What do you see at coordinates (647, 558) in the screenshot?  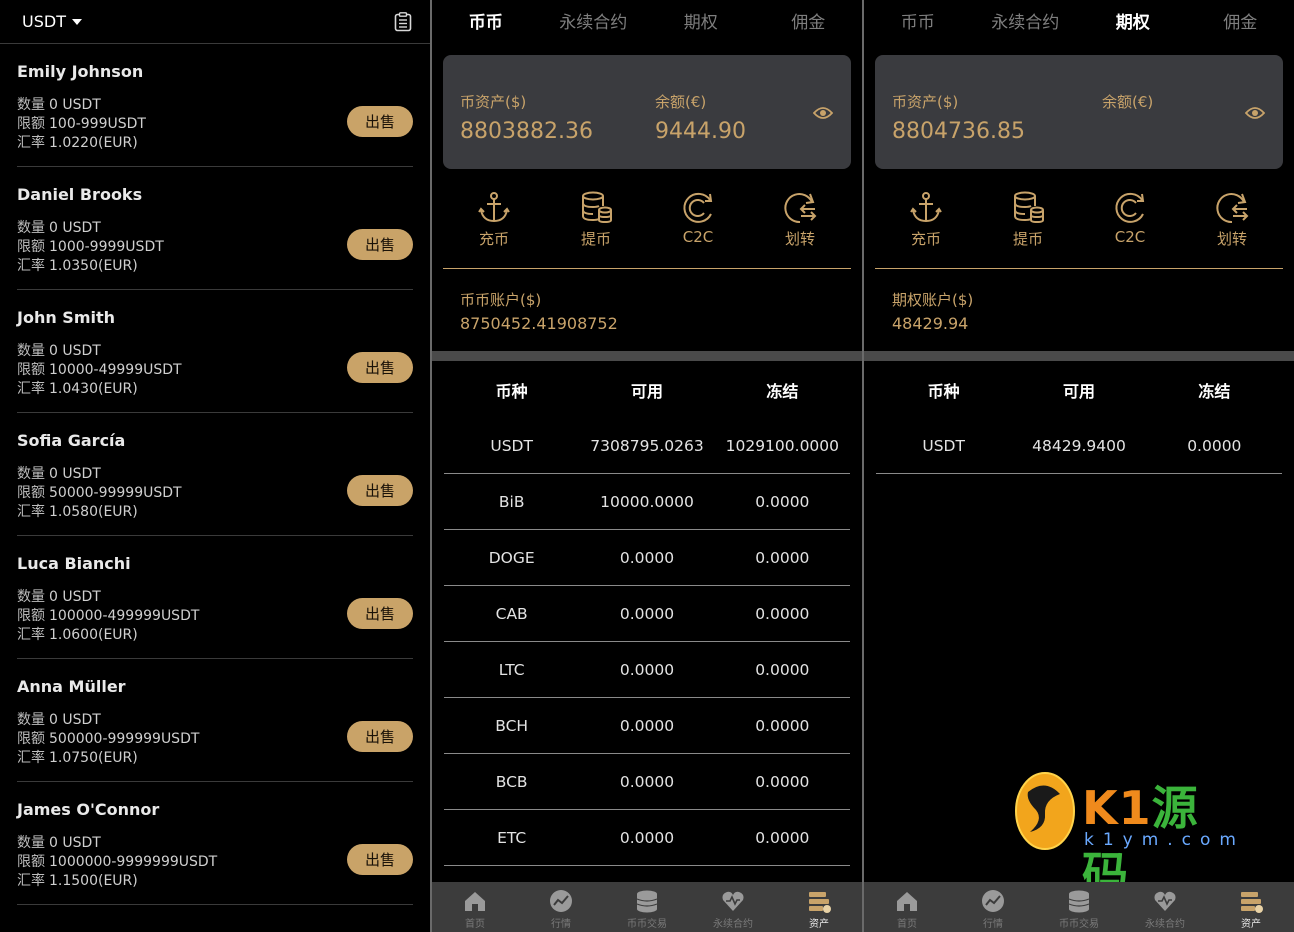 I see `table-row: DOGE 0.0000 0.0000` at bounding box center [647, 558].